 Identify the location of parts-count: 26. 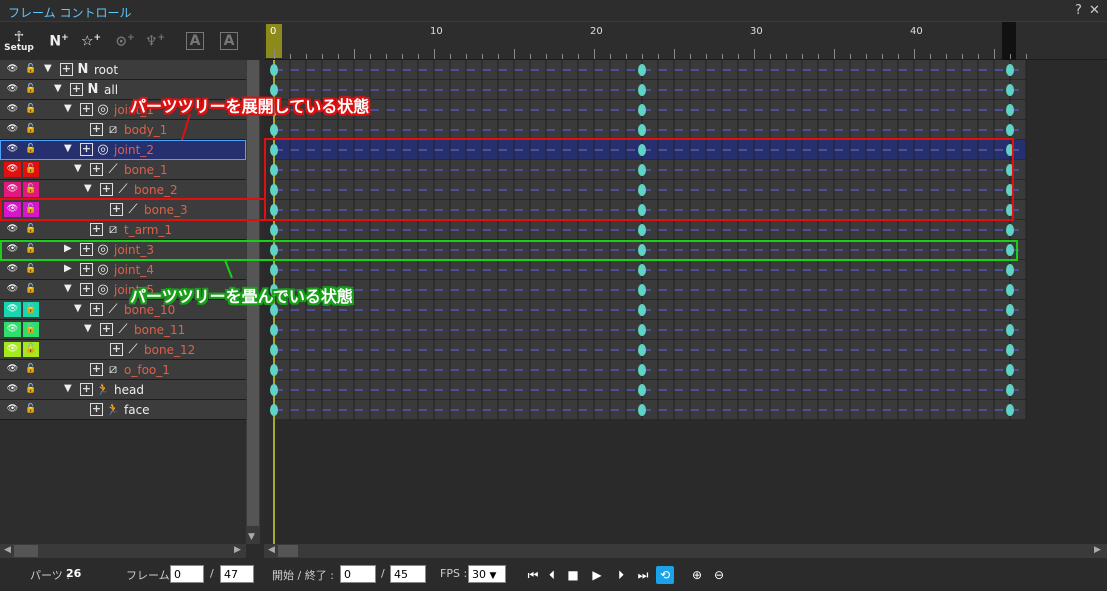
(74, 573).